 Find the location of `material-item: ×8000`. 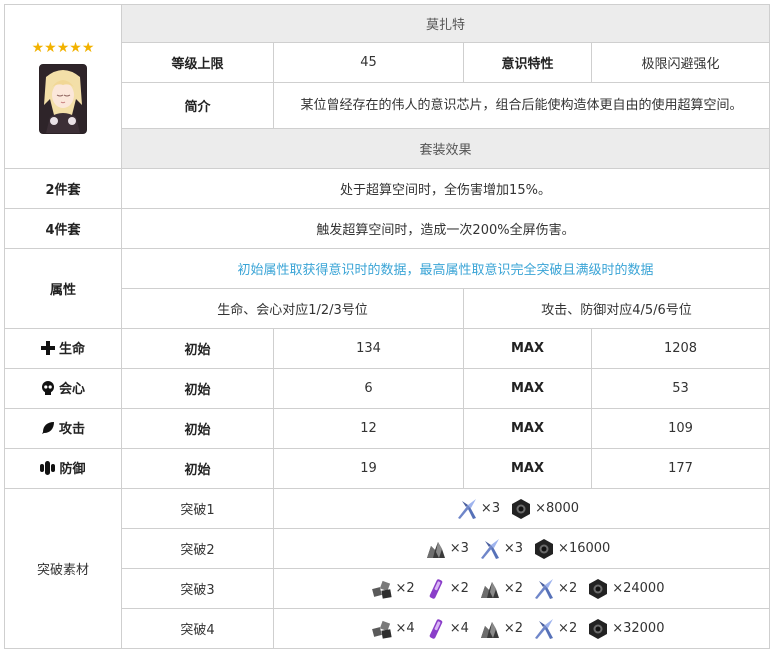

material-item: ×8000 is located at coordinates (548, 509).